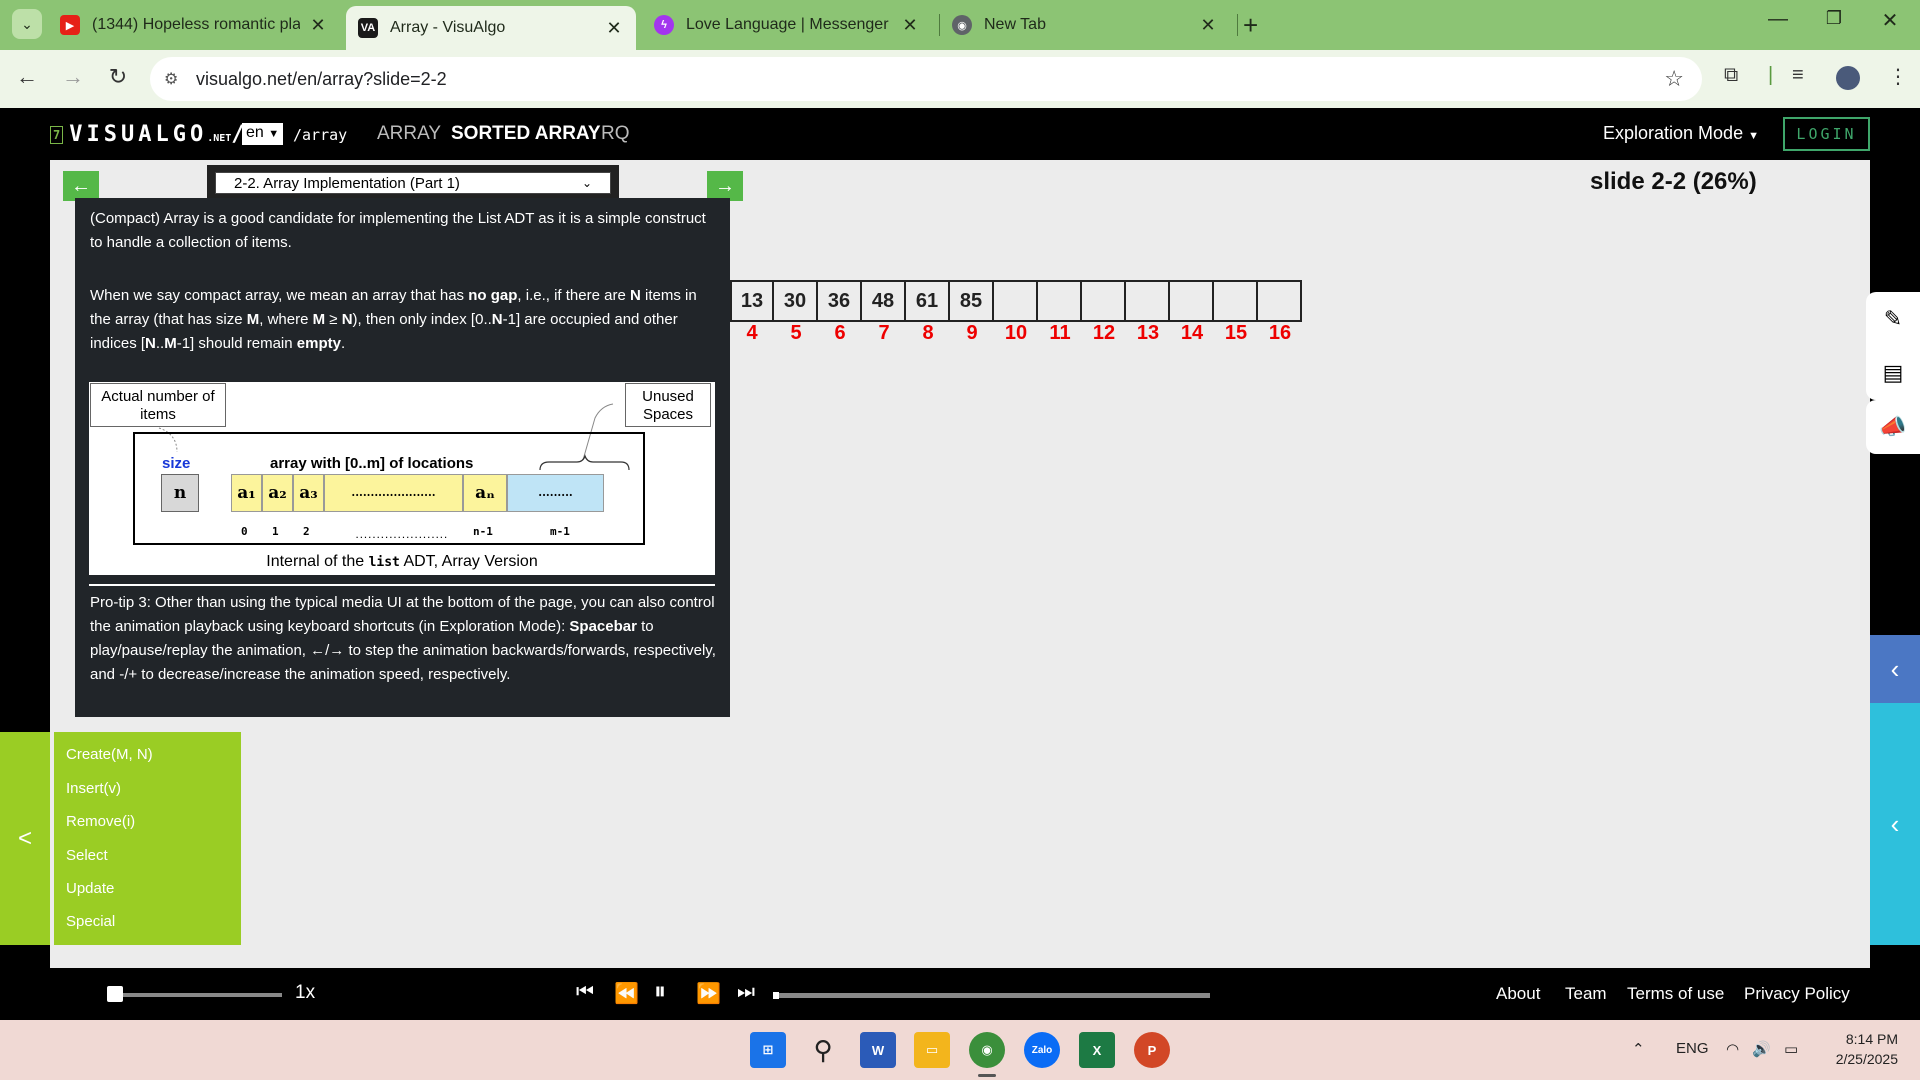 This screenshot has width=1920, height=1080. What do you see at coordinates (1518, 994) in the screenshot?
I see `link-about: About` at bounding box center [1518, 994].